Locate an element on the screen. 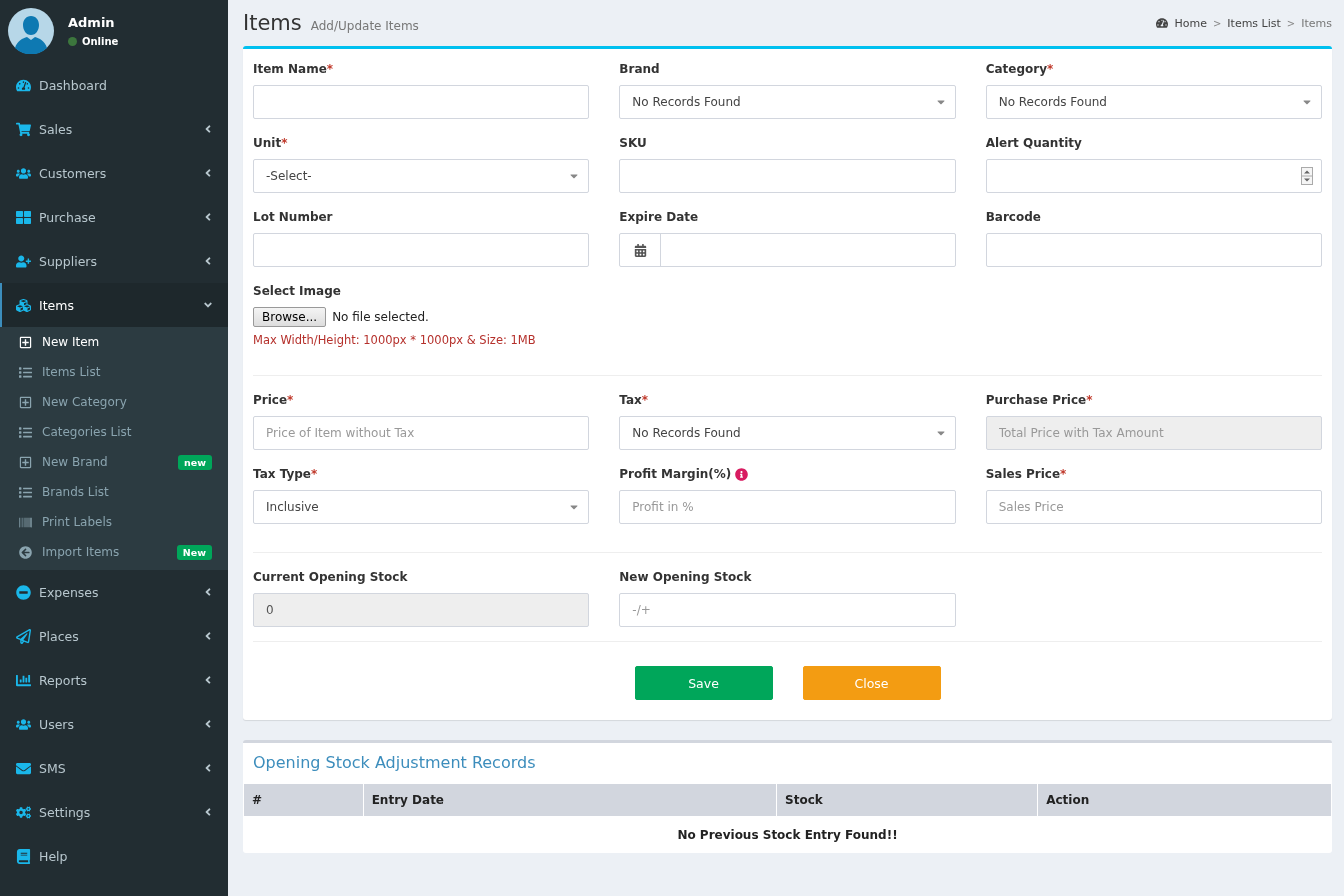 This screenshot has width=1344, height=896. sidebar-item: SMS is located at coordinates (114, 768).